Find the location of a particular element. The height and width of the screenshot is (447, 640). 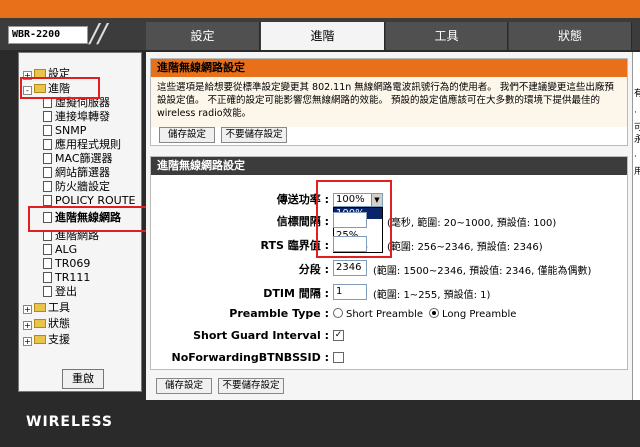

sidebar-item-status: + 狀態 is located at coordinates (46, 324).